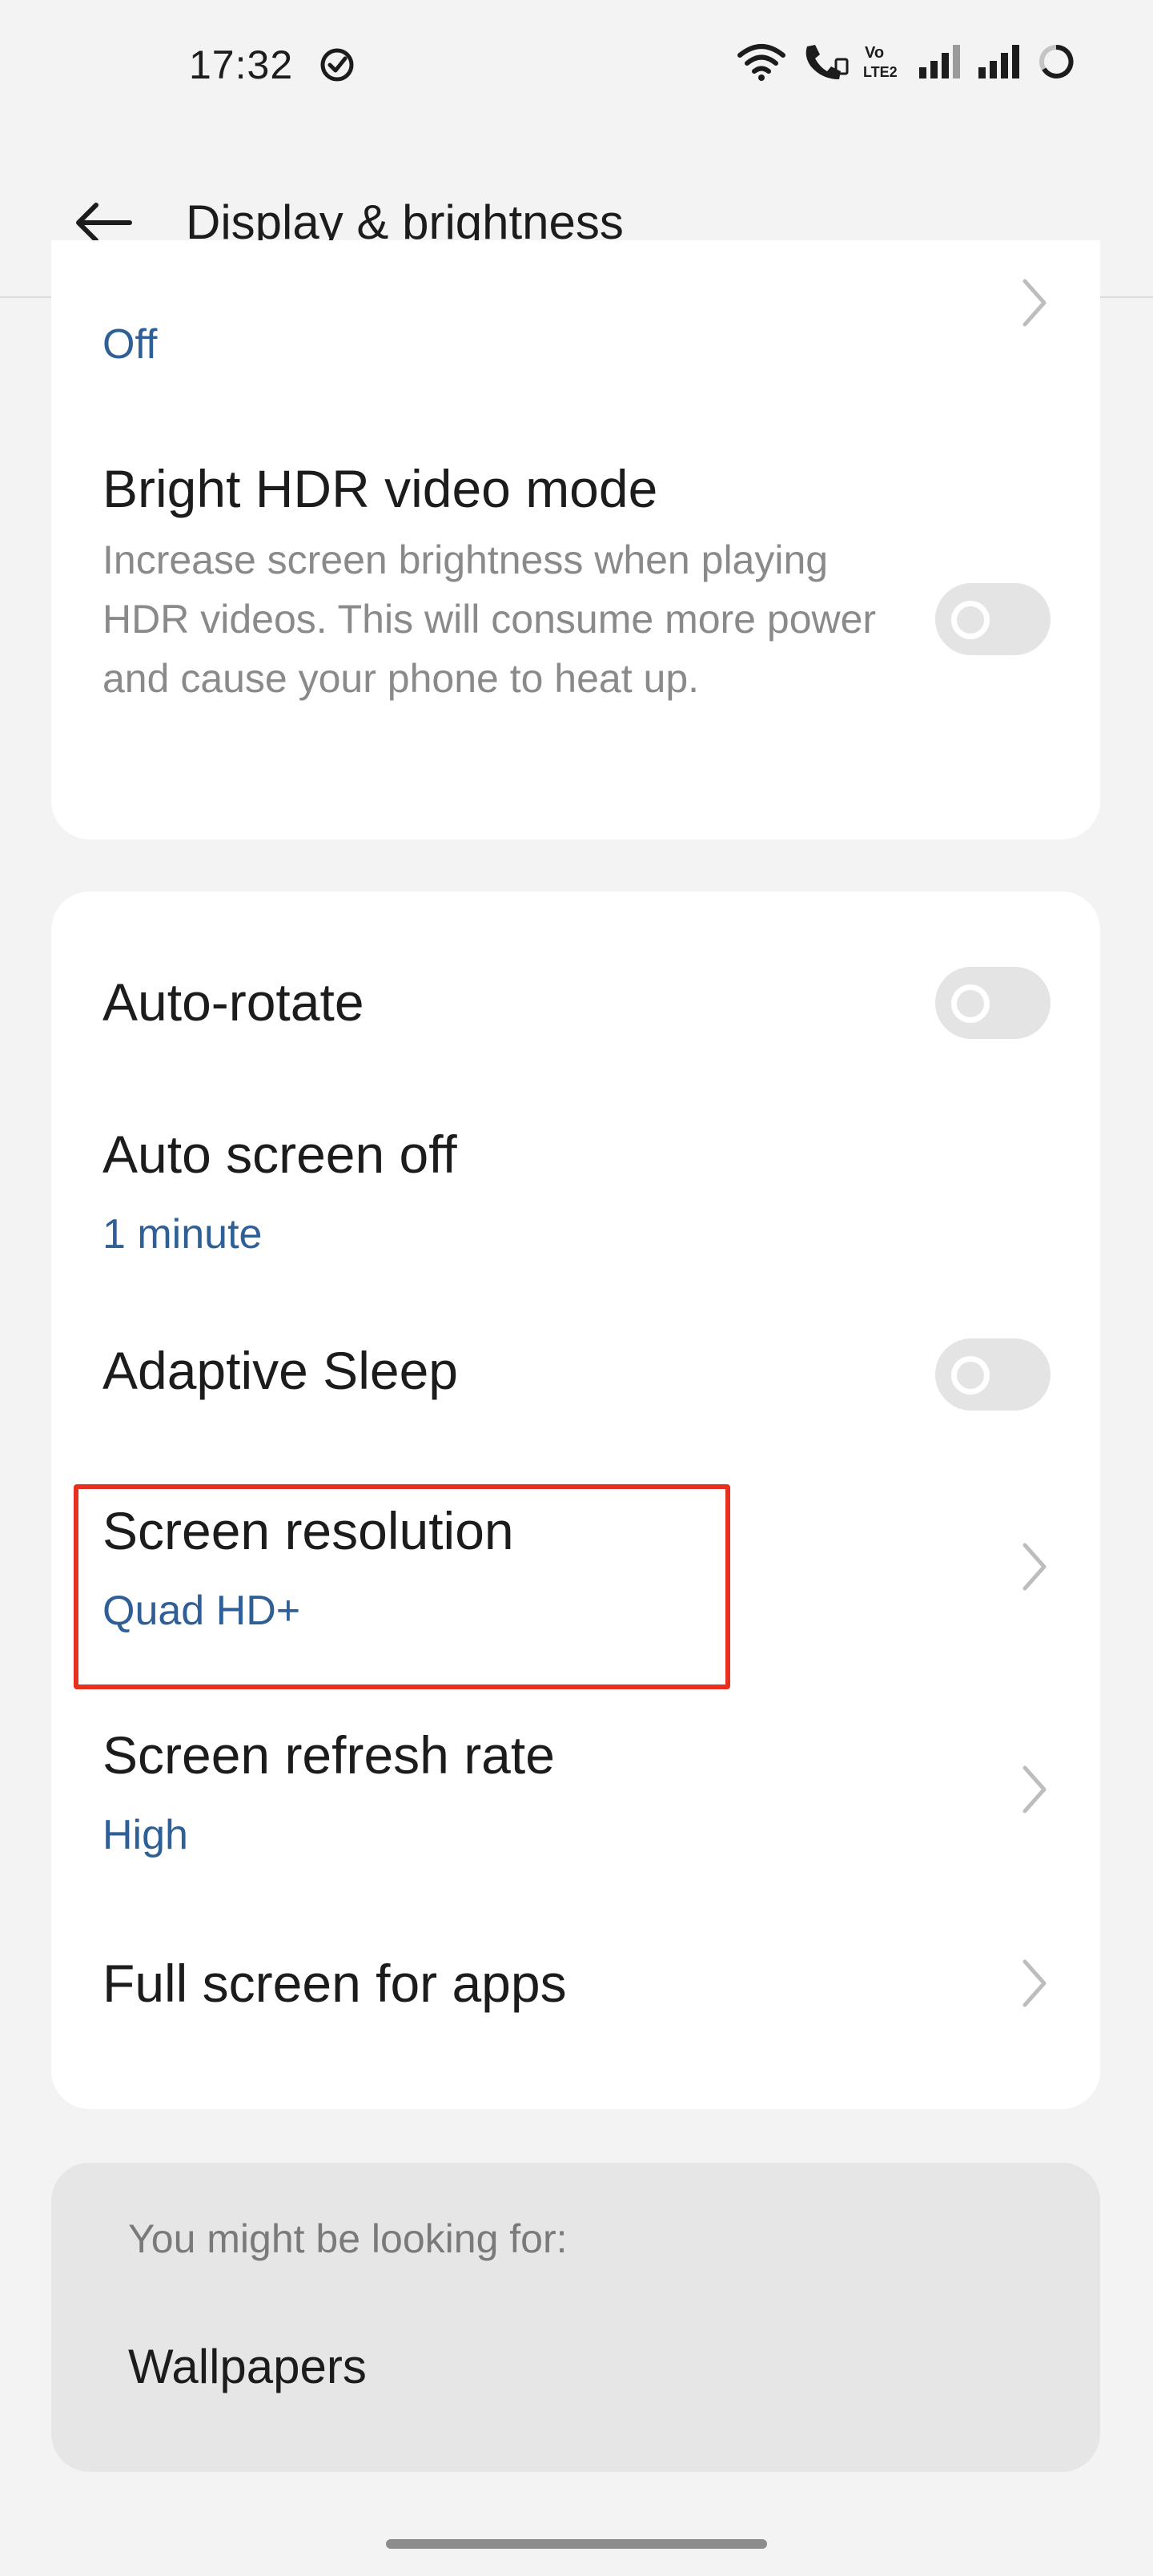  Describe the element at coordinates (348, 2238) in the screenshot. I see `suggestions-label: You might be looking for:` at that location.